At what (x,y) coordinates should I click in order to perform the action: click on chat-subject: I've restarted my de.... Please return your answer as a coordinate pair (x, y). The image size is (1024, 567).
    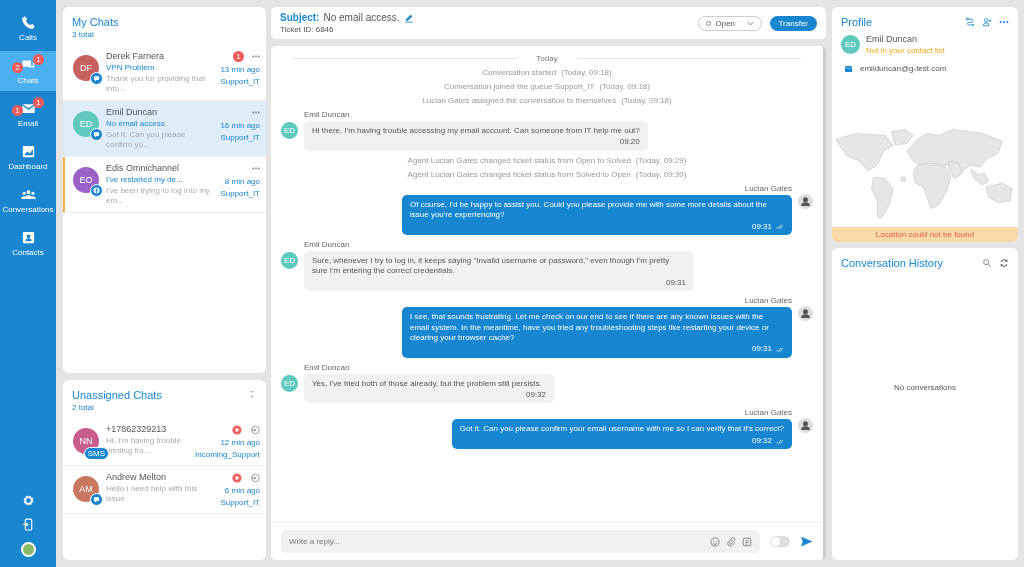
    Looking at the image, I should click on (145, 179).